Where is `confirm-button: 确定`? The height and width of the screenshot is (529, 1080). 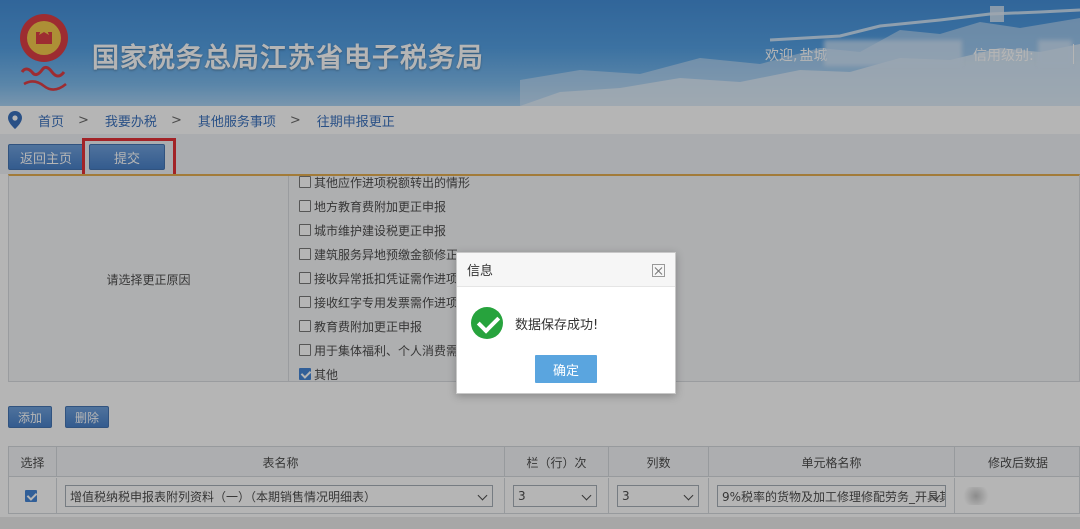
confirm-button: 确定 is located at coordinates (566, 369).